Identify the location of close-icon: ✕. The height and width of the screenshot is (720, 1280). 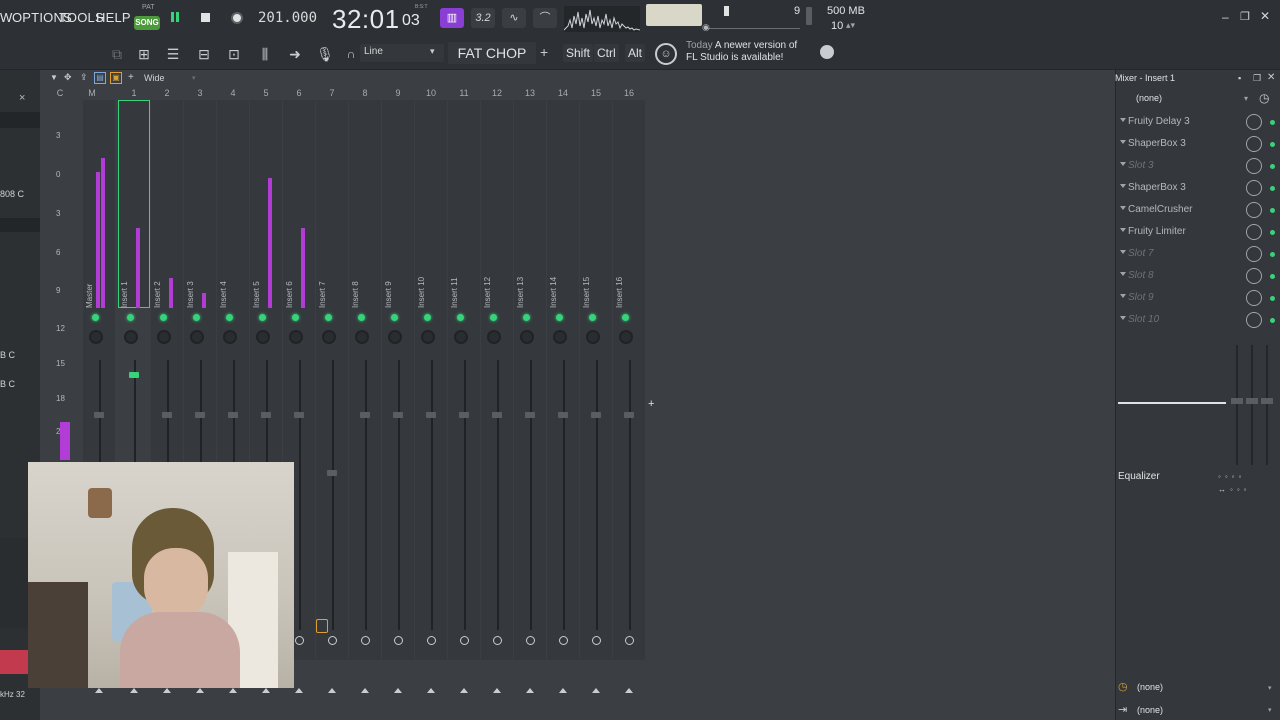
(1265, 16).